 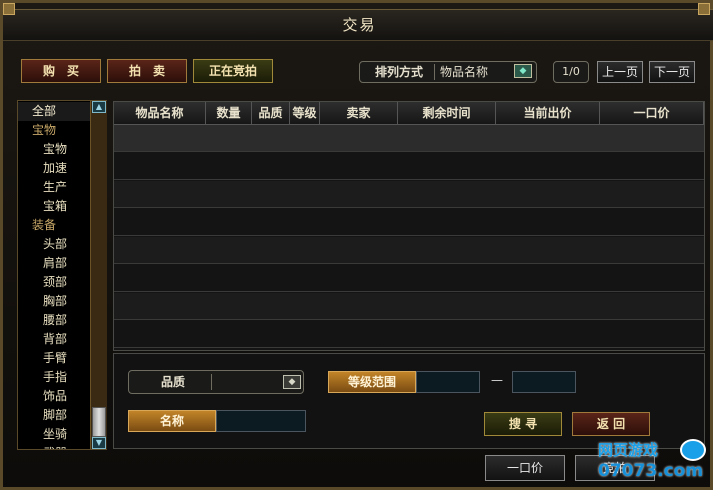 I want to click on table-header: 物品名称 数量 品质 等级 卖家 剩余时间 当前出价 一口价, so click(x=409, y=113).